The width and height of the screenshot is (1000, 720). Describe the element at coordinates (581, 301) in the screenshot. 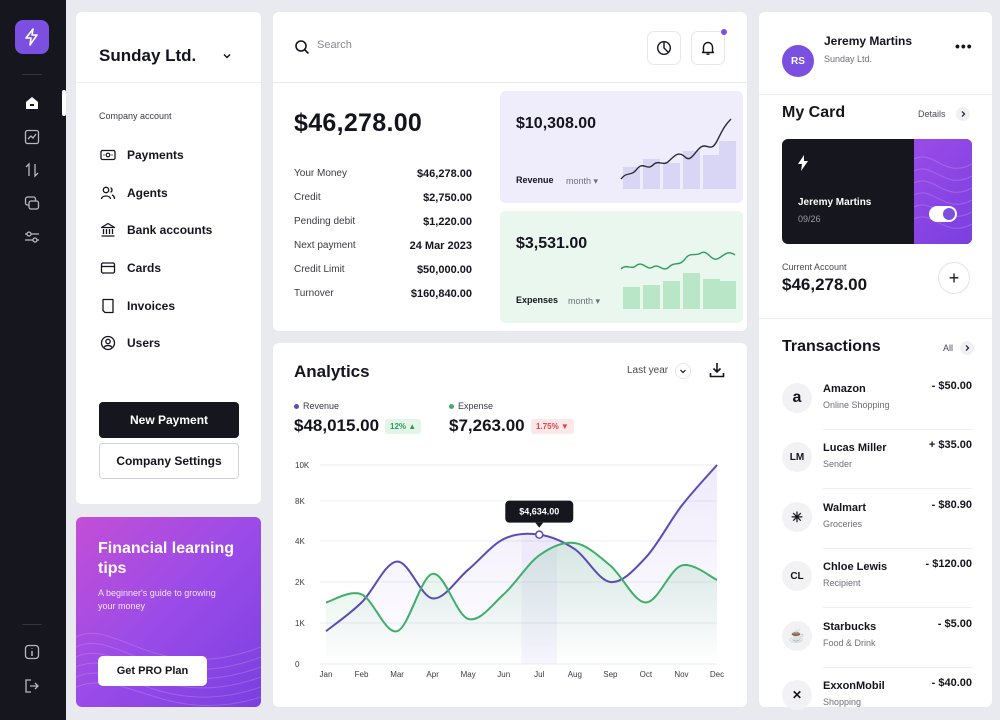

I see `expenses-period-value: month` at that location.